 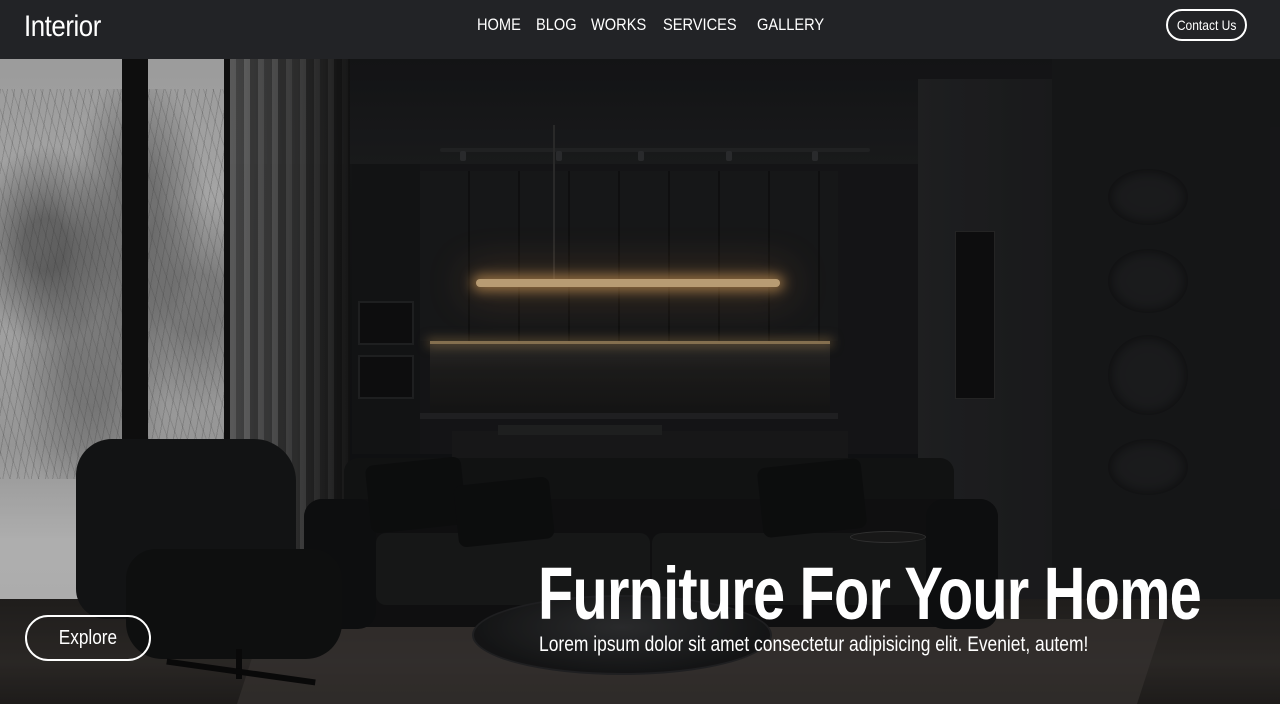 I want to click on contact-us-label: Contact Us, so click(x=1206, y=25).